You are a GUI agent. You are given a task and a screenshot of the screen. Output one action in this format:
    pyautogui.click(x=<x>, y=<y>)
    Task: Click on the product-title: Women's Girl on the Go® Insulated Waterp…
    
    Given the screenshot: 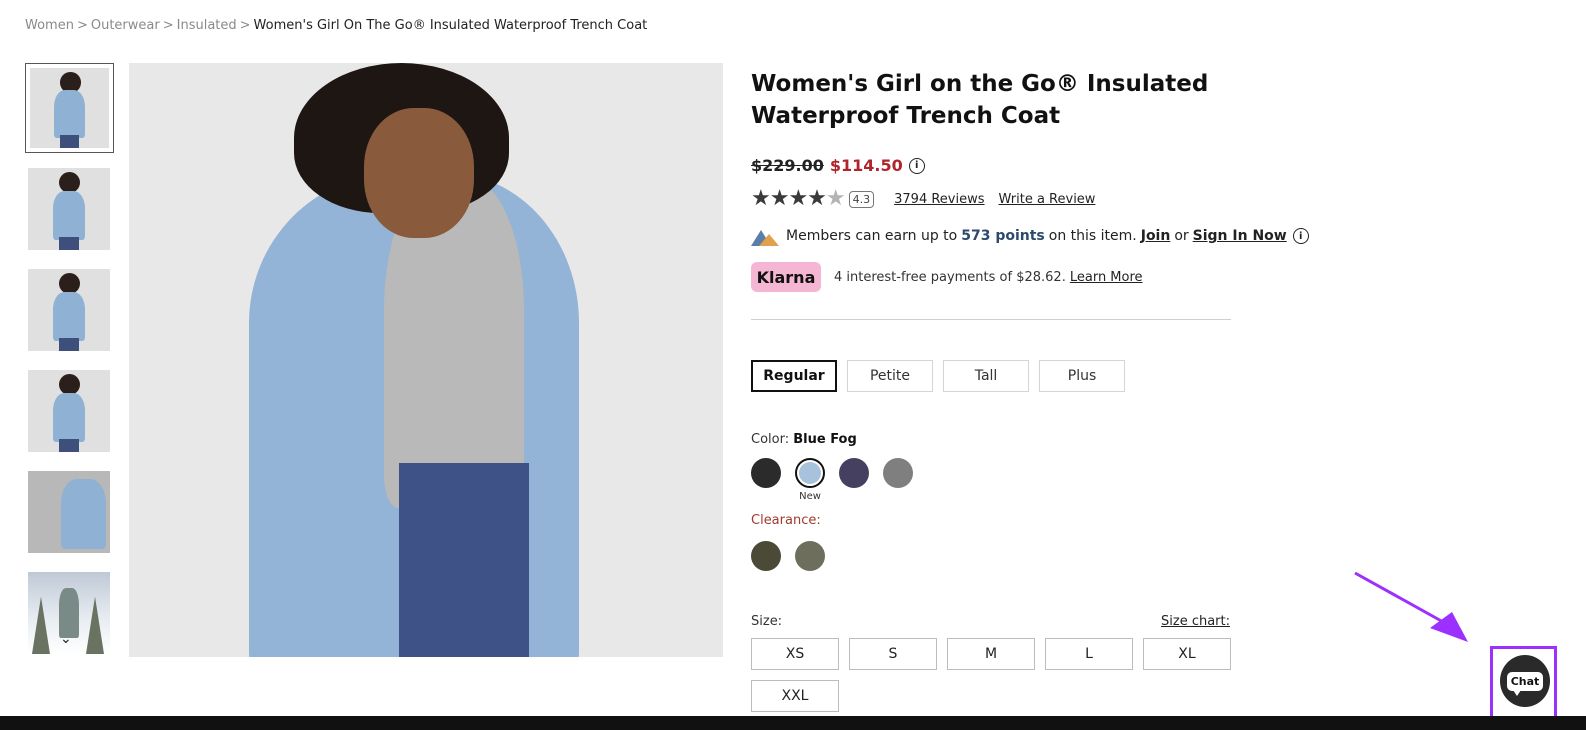 What is the action you would take?
    pyautogui.click(x=980, y=100)
    